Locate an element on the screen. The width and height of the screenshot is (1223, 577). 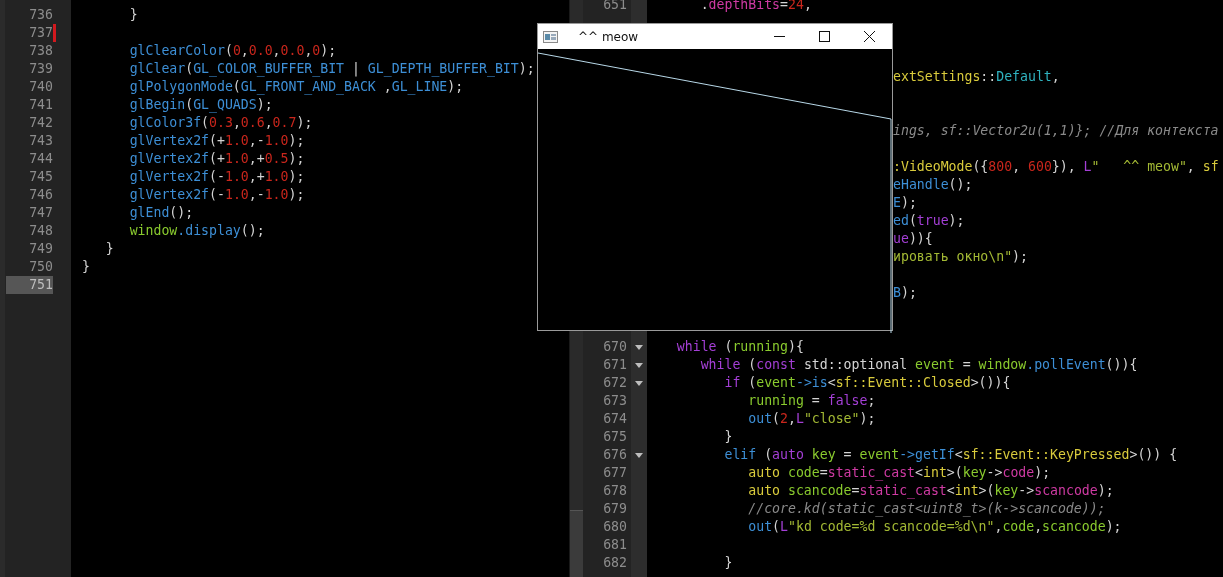
line-number: 737 is located at coordinates (40, 33).